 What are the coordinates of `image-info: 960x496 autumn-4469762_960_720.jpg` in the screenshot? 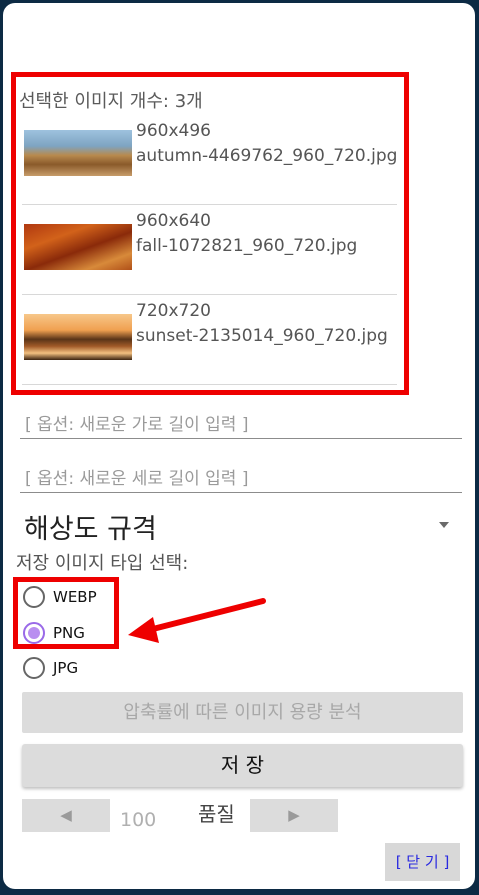 It's located at (267, 144).